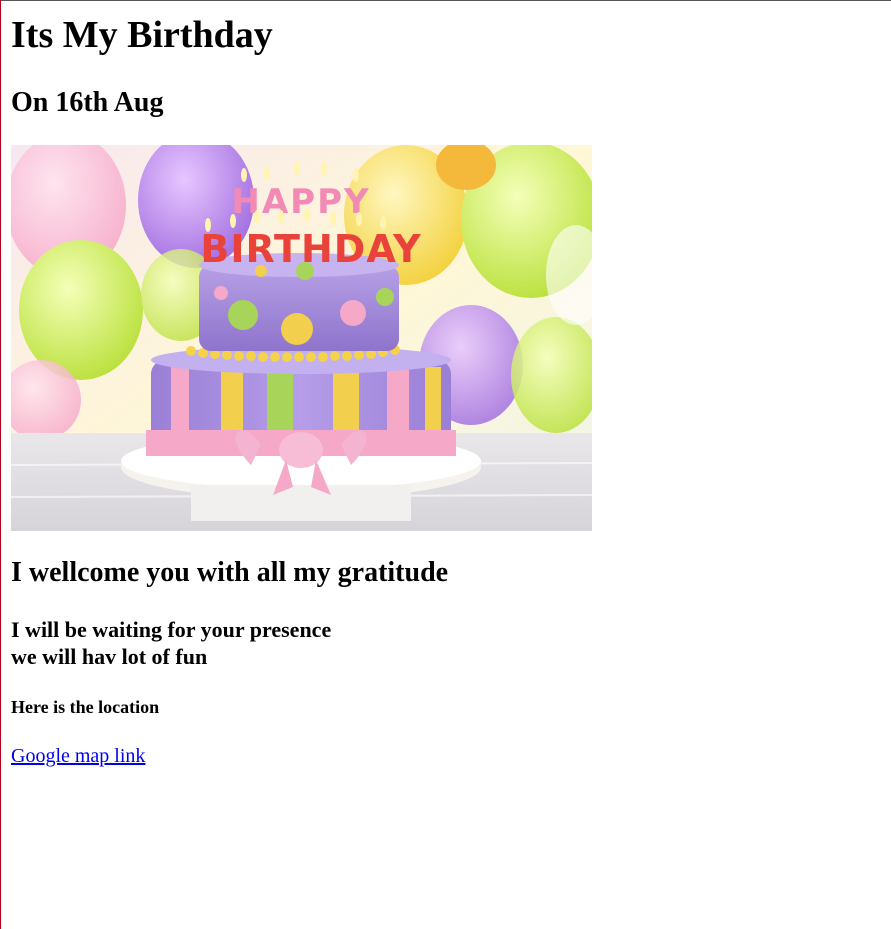 The image size is (891, 929). Describe the element at coordinates (171, 629) in the screenshot. I see `invitation-line-1: I will be waiting for your presence` at that location.